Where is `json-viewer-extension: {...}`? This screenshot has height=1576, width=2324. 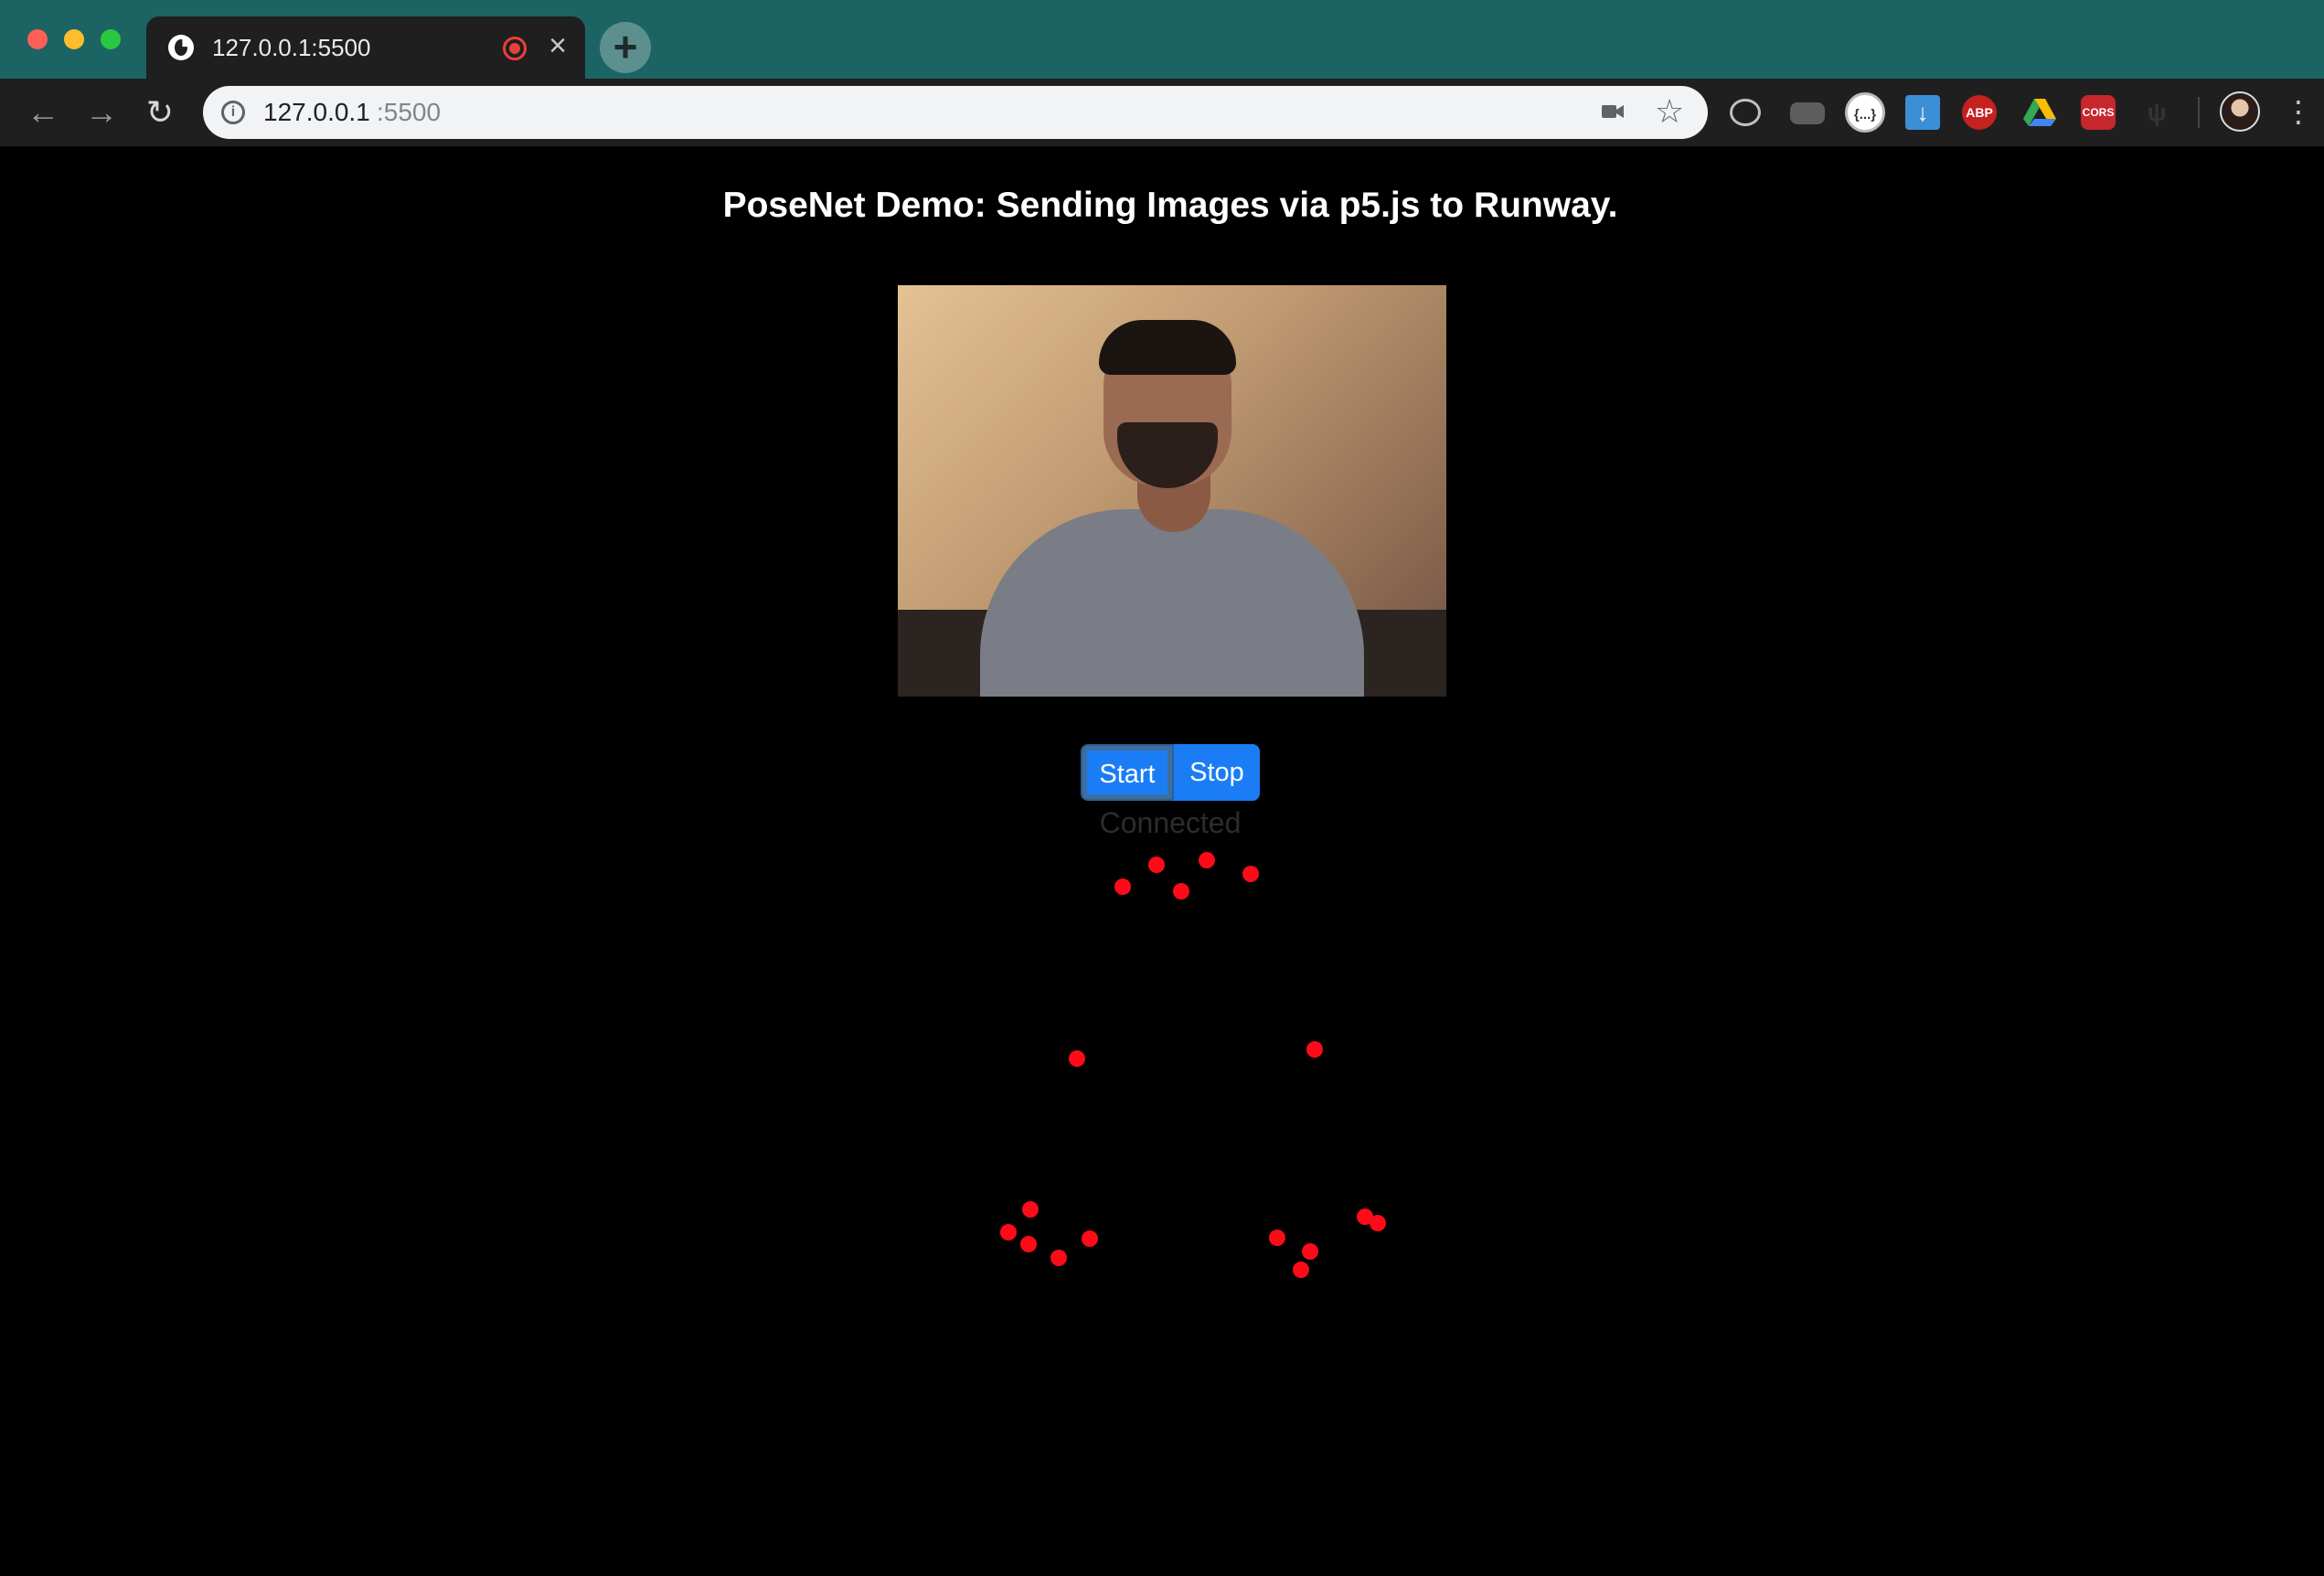
json-viewer-extension: {...} is located at coordinates (1865, 112).